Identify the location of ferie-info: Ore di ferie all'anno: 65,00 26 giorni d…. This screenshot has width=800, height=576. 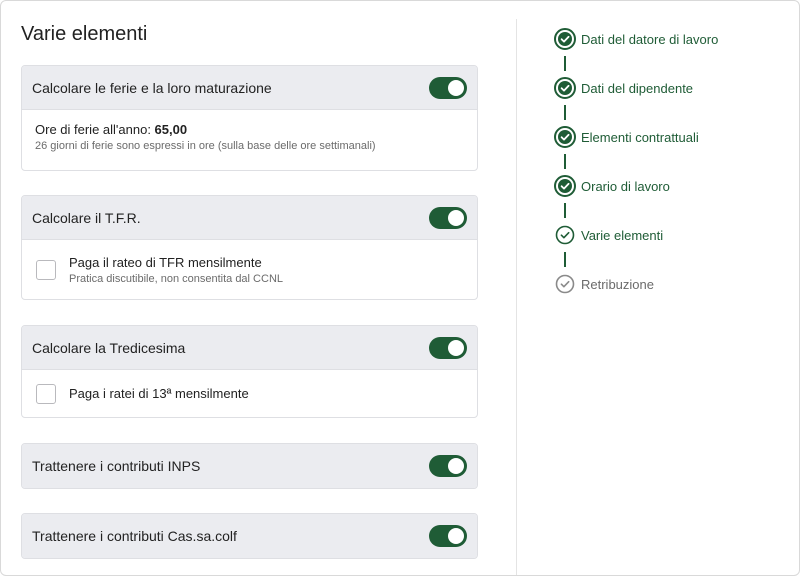
(249, 137).